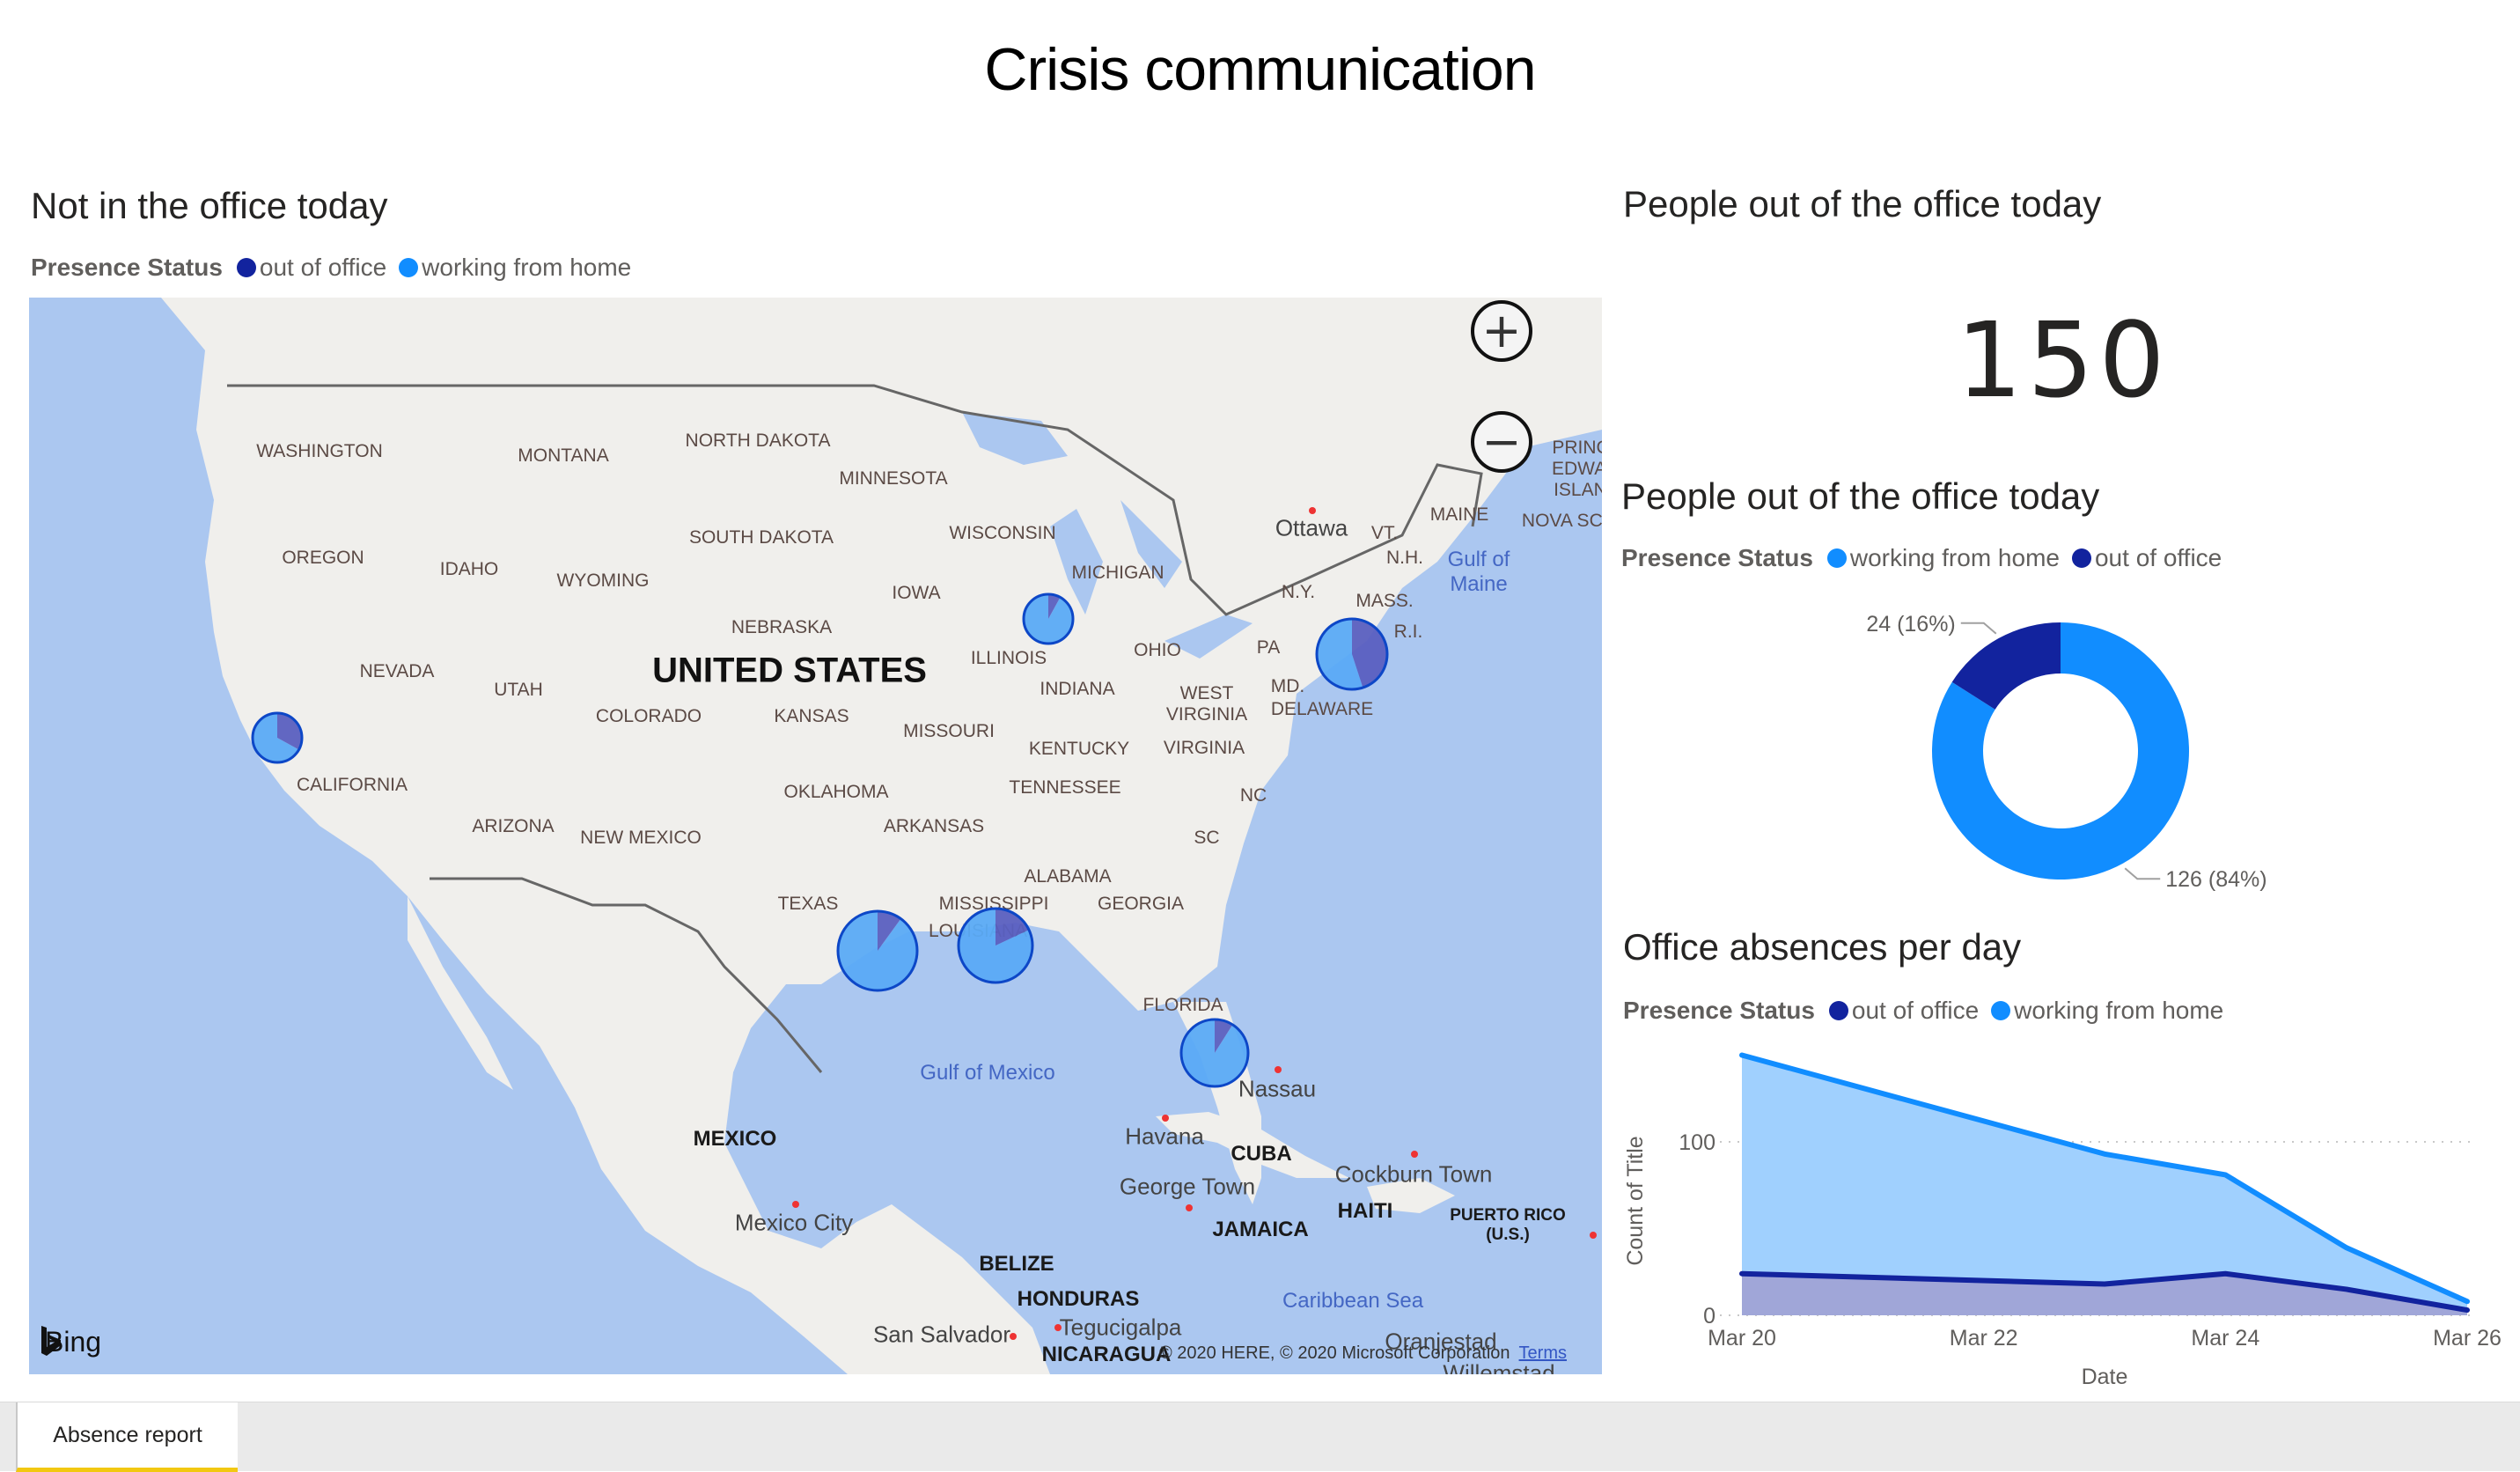 This screenshot has width=2520, height=1472. Describe the element at coordinates (2105, 1377) in the screenshot. I see `x-axis-title: Date` at that location.